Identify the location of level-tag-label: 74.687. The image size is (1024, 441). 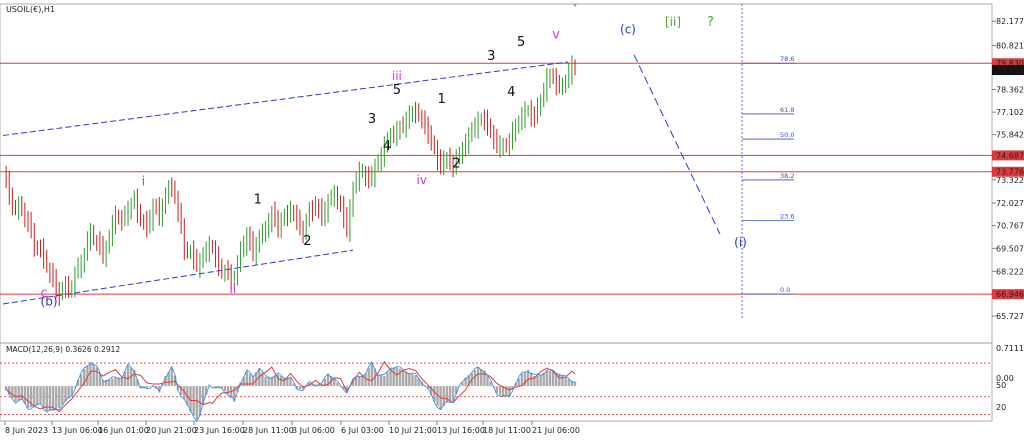
(1010, 155).